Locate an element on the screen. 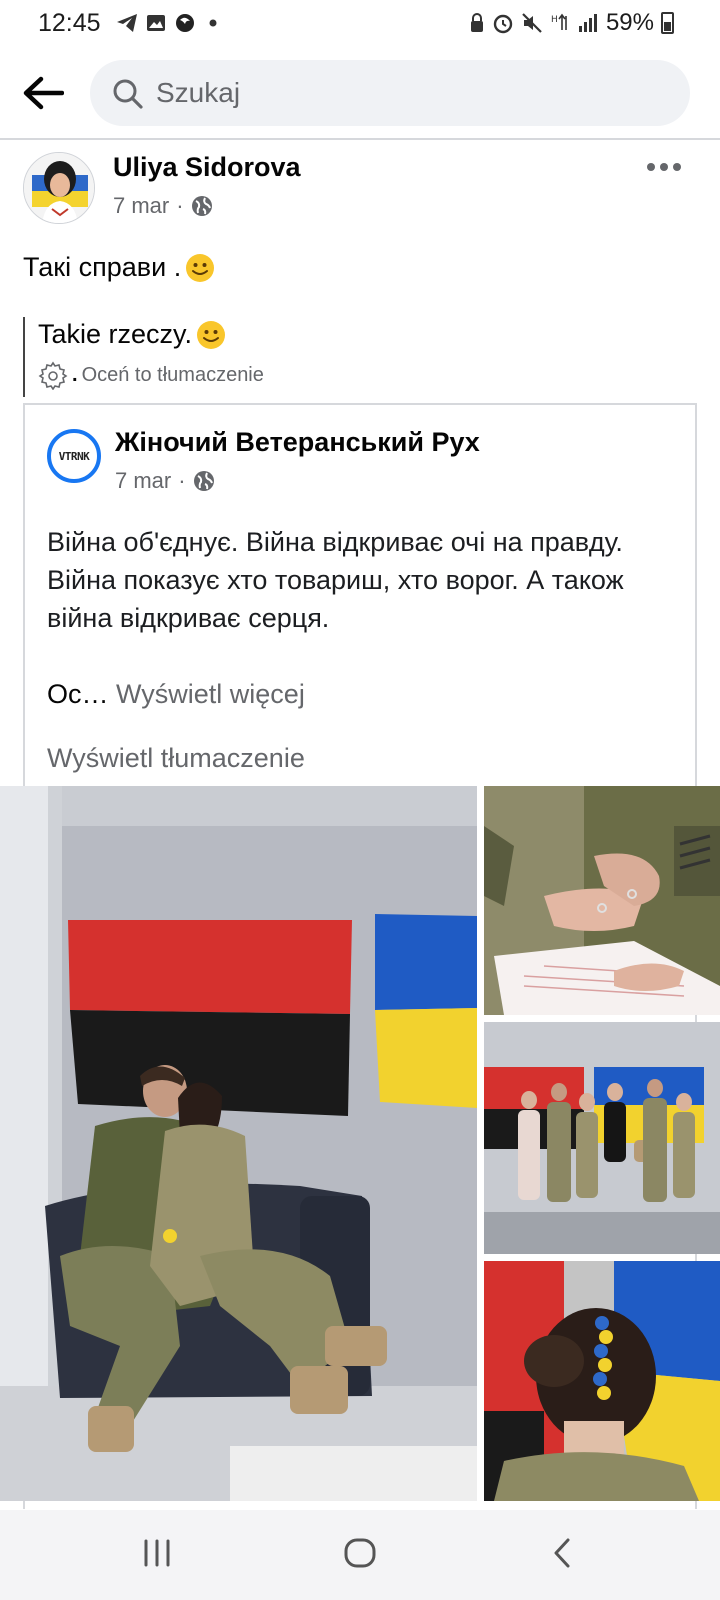  truncated-text-row: Ос… Wyświetl więcej is located at coordinates (176, 694).